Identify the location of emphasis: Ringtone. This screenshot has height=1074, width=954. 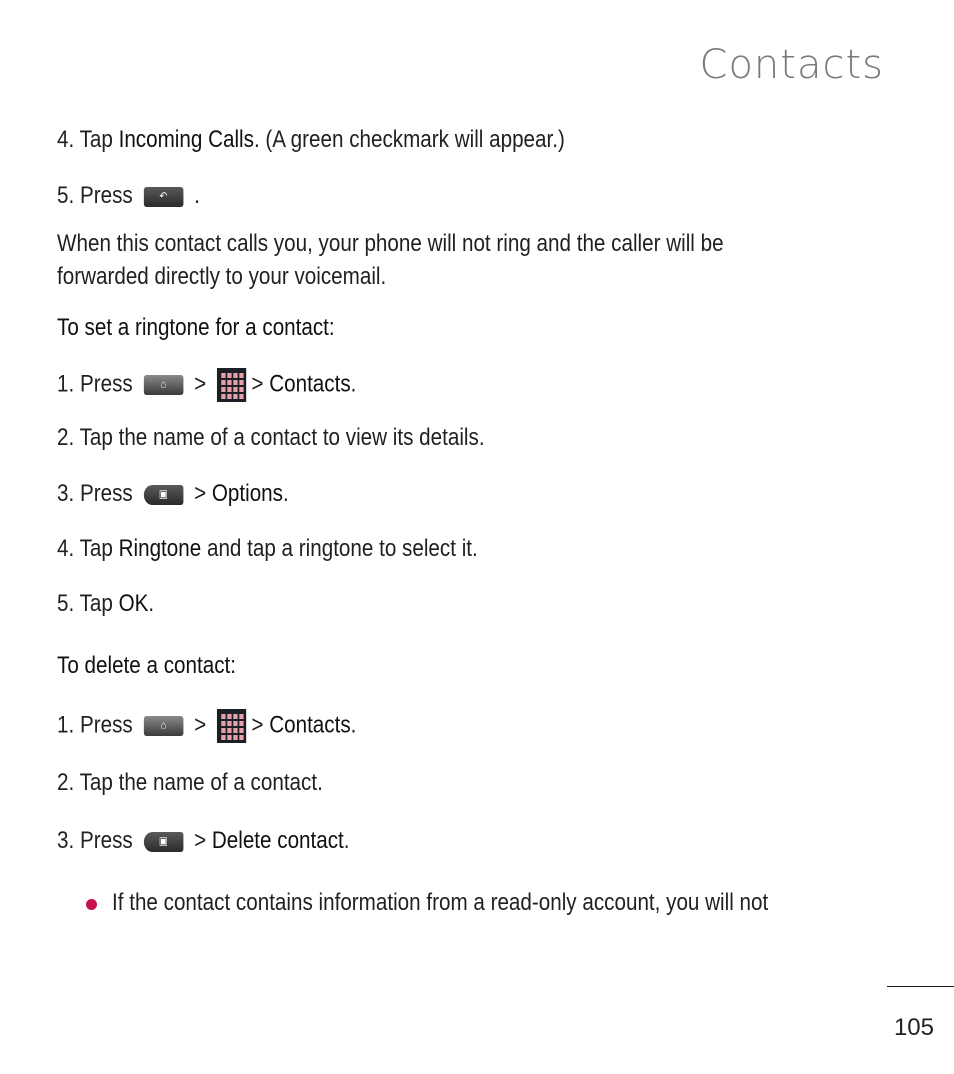
(160, 548).